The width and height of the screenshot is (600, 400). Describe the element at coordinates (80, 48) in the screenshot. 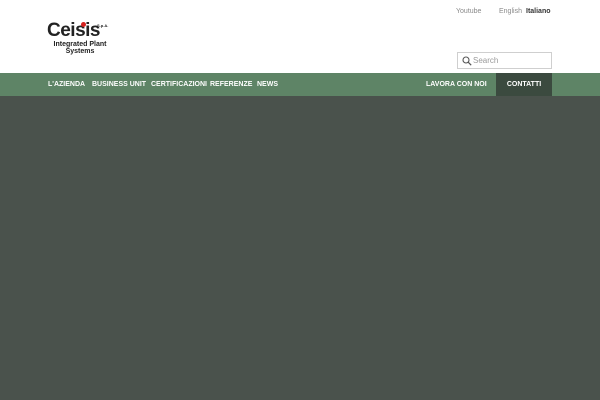

I see `logo-tagline: Integrated Plant Systems` at that location.